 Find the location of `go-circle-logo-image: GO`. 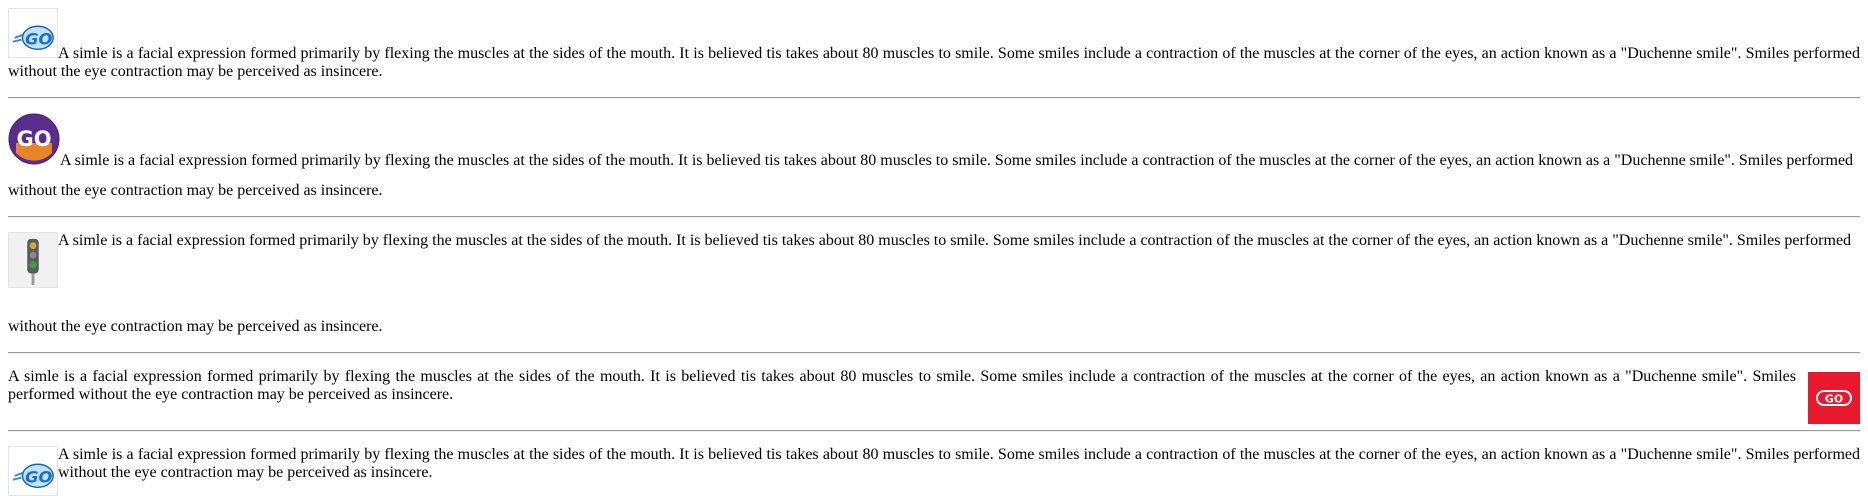

go-circle-logo-image: GO is located at coordinates (34, 139).